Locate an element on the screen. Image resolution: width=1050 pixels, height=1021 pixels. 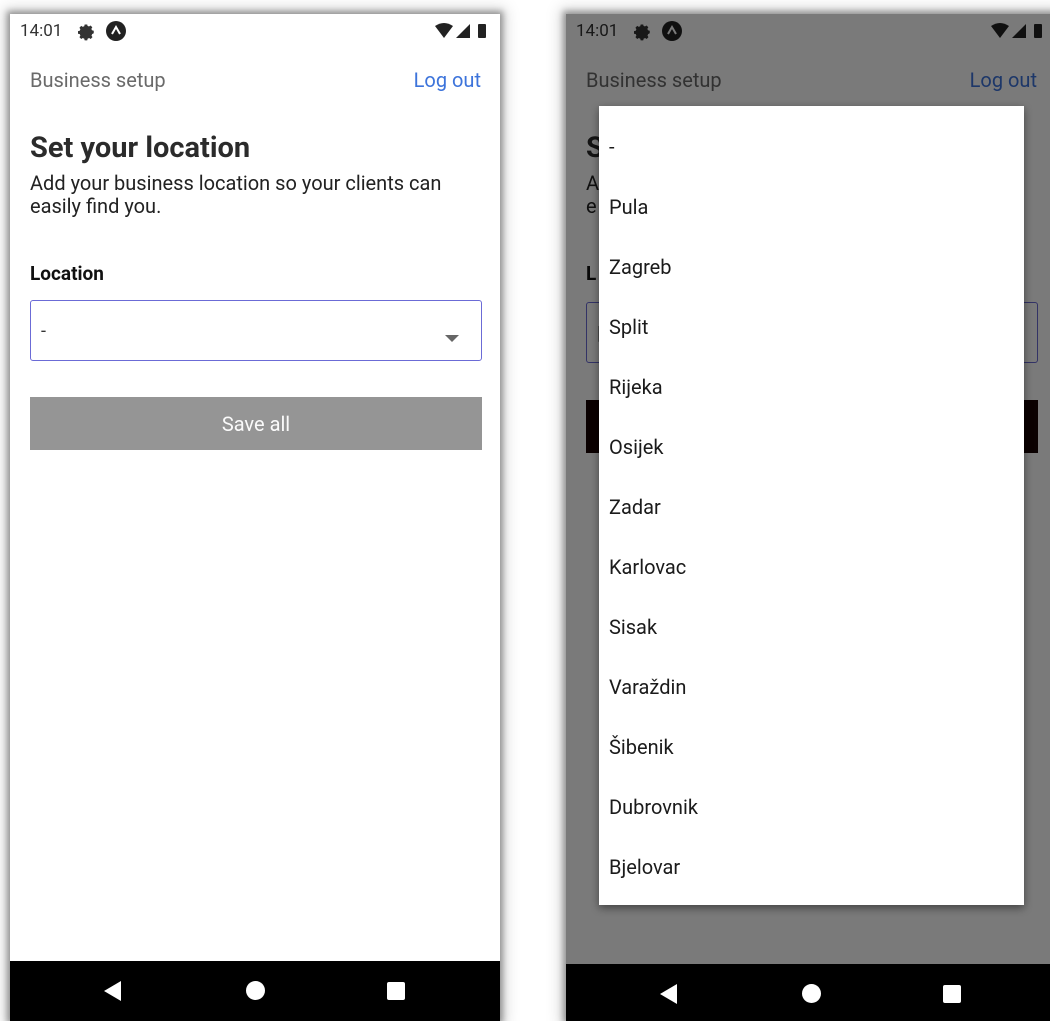
gear-icon is located at coordinates (87, 34).